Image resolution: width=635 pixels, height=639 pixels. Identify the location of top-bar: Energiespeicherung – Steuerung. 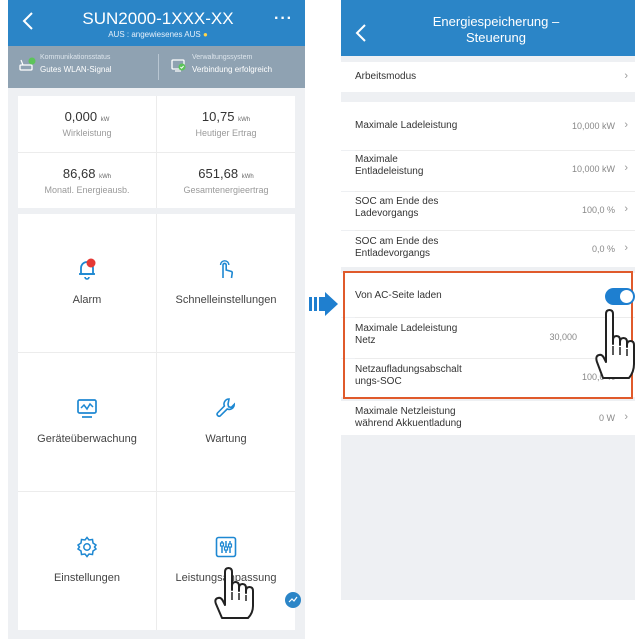
(488, 28).